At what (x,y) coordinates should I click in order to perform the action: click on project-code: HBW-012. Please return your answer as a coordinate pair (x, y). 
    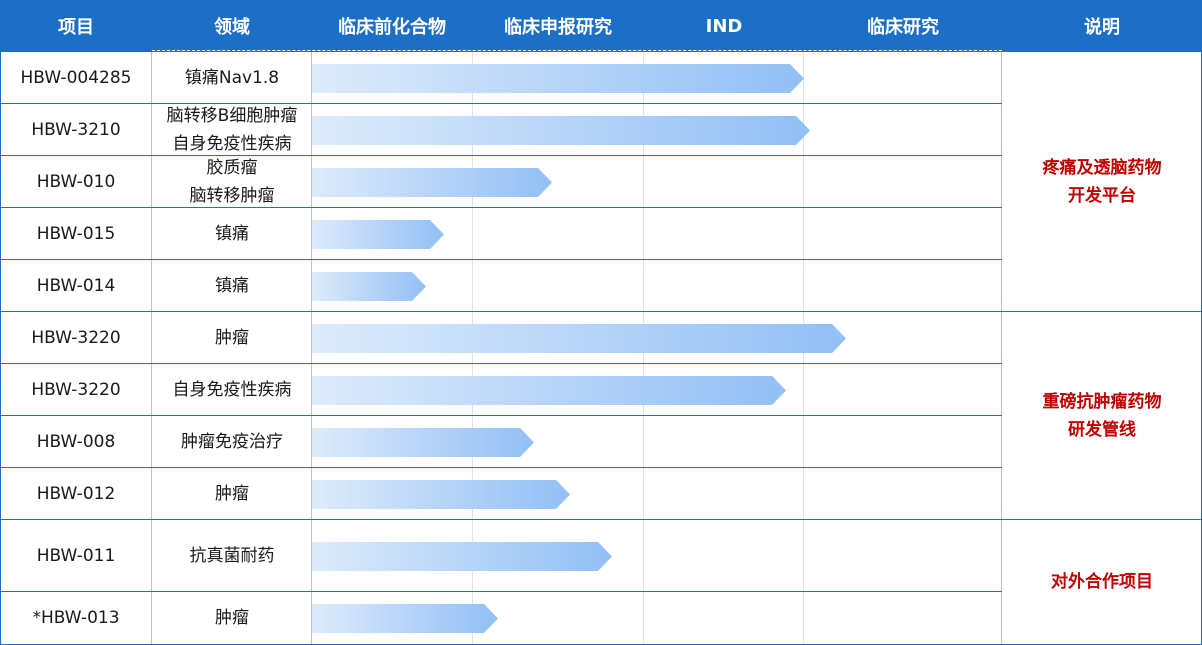
    Looking at the image, I should click on (76, 494).